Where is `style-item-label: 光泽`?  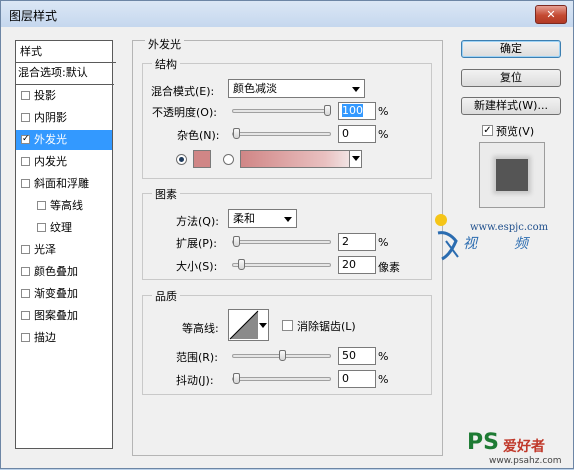
style-item-label: 光泽 is located at coordinates (45, 249).